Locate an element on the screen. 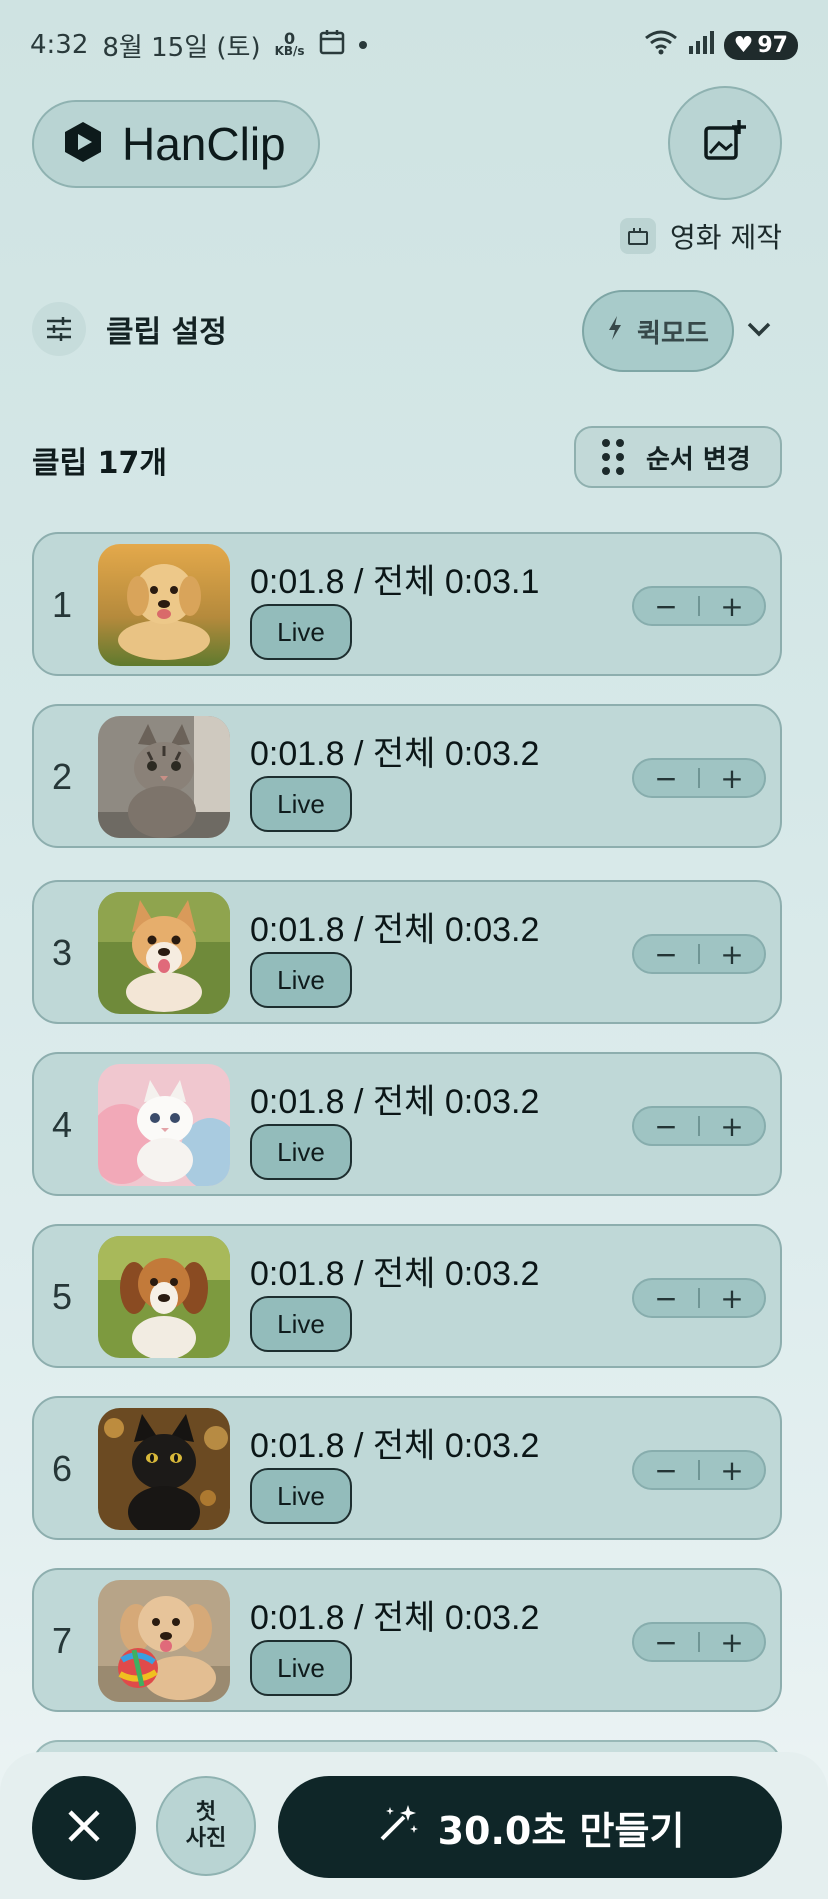 This screenshot has width=828, height=1899. clip-settings-button: 클립 설정 is located at coordinates (129, 329).